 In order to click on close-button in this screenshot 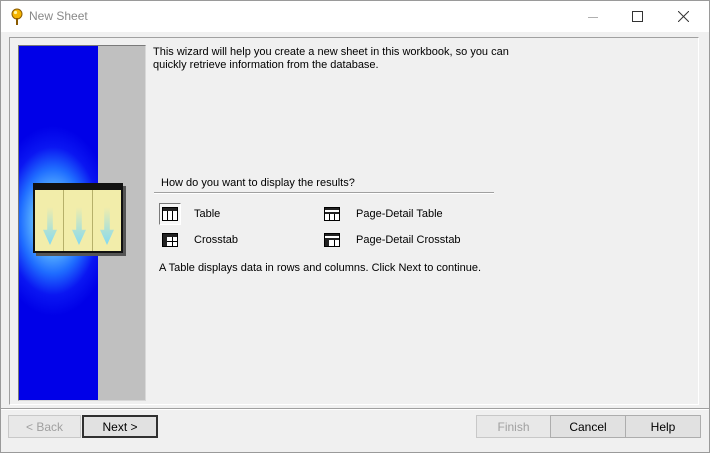, I will do `click(683, 16)`.